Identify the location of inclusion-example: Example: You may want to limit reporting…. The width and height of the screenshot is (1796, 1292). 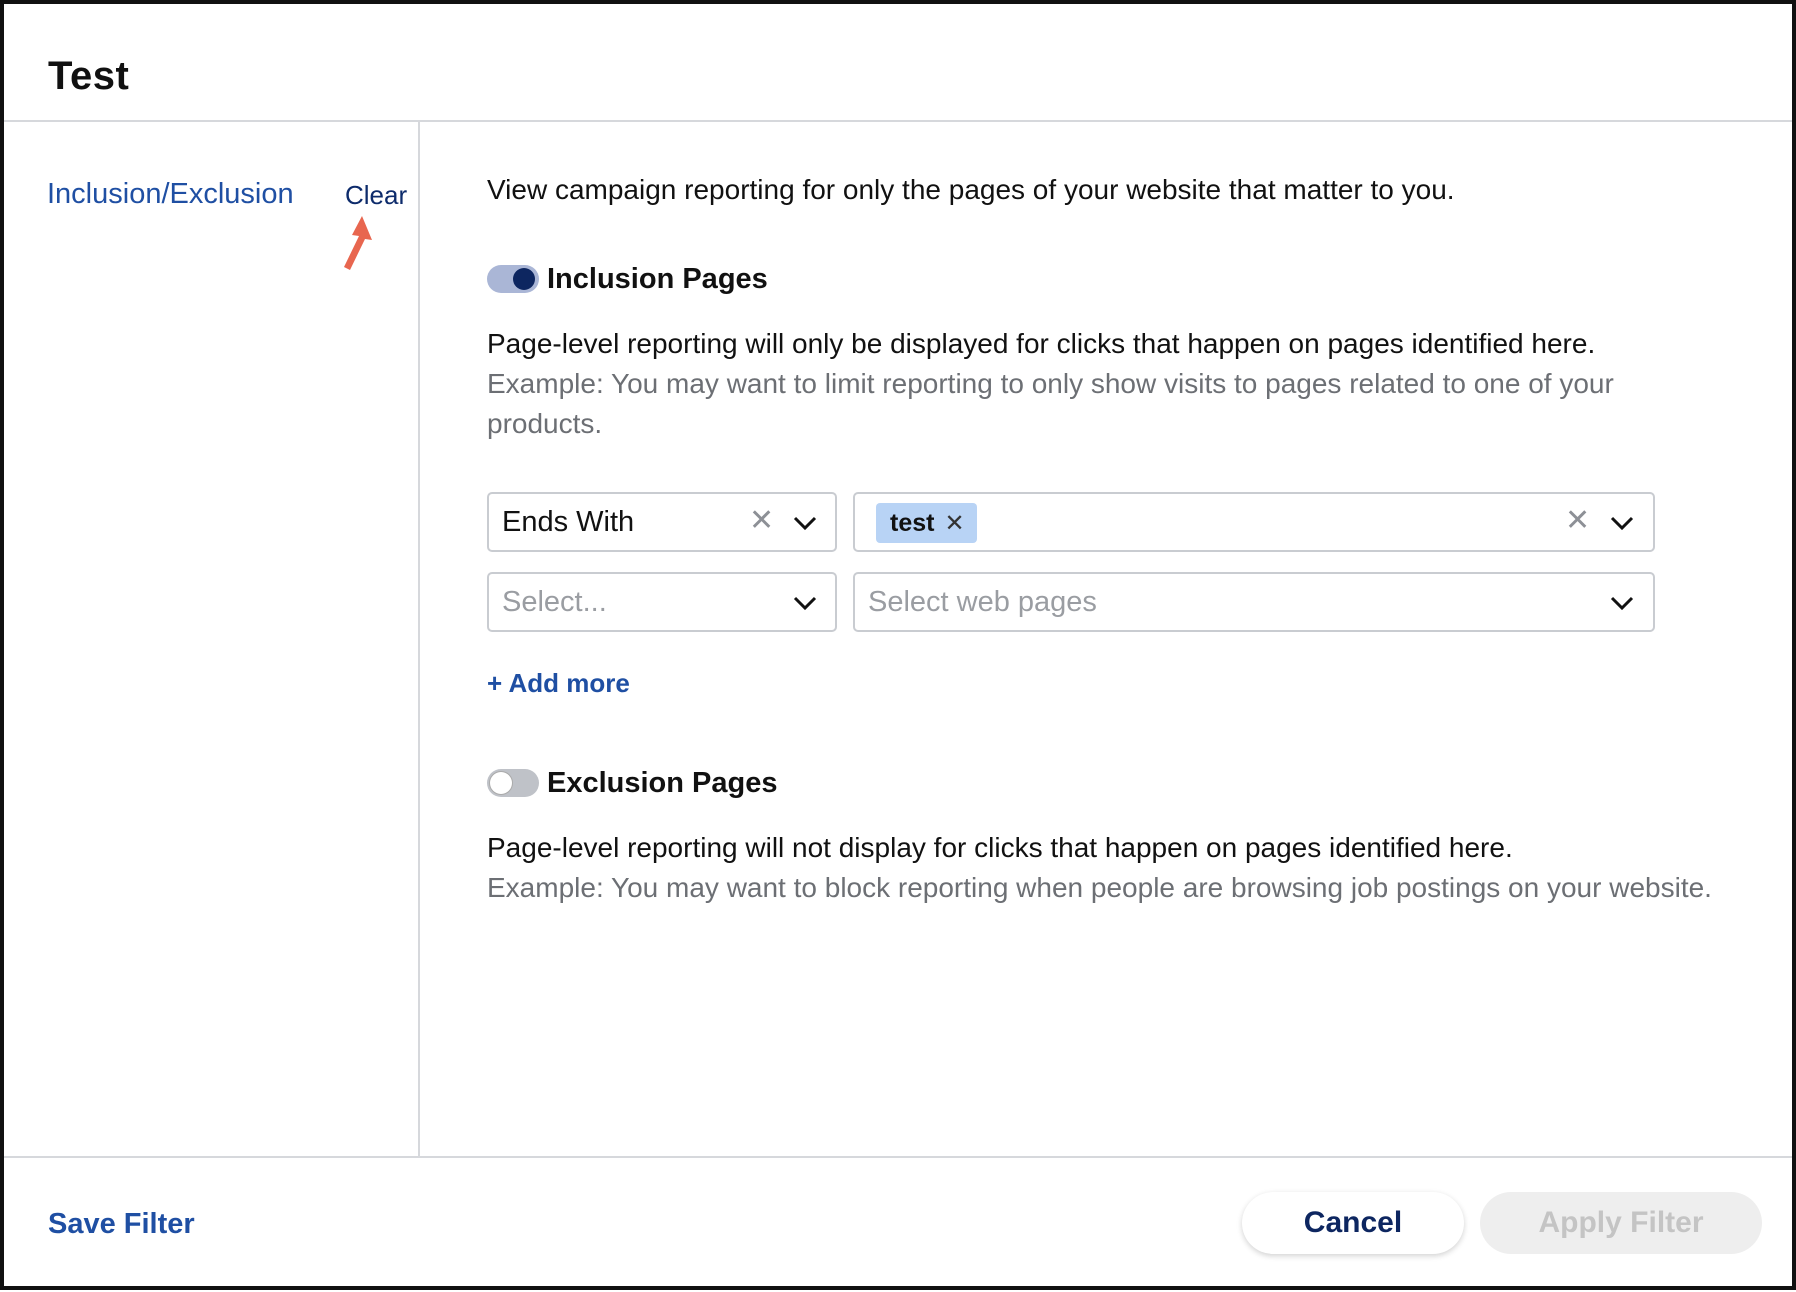
(1050, 403).